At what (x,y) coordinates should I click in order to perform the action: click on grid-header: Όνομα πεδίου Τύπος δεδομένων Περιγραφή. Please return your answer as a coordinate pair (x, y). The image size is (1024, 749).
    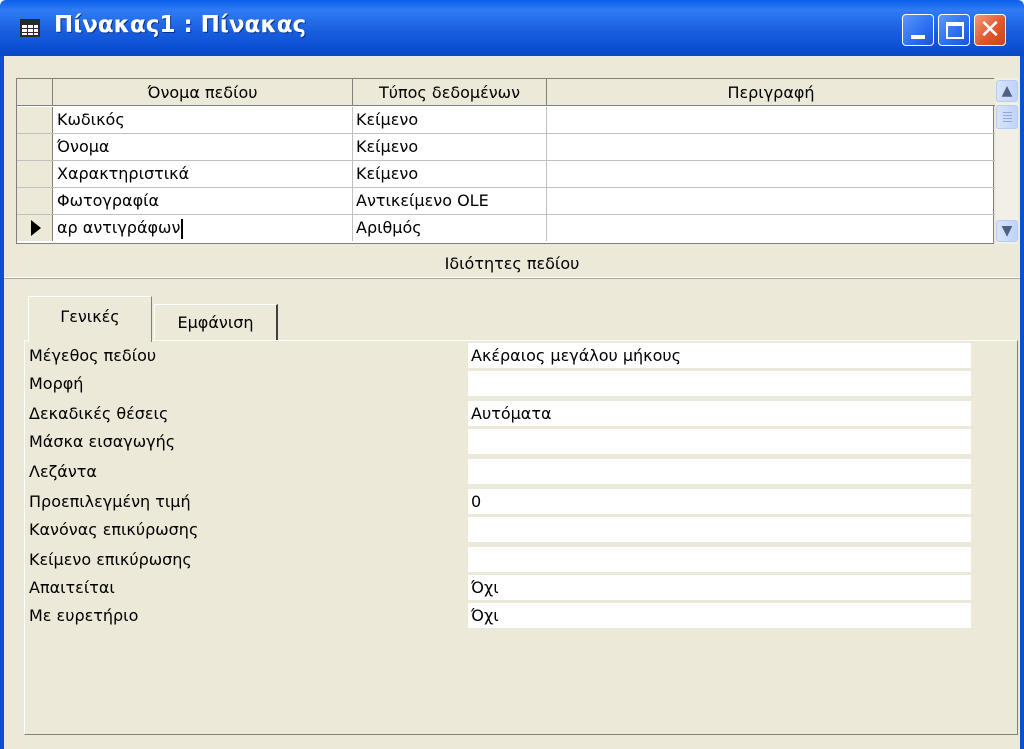
    Looking at the image, I should click on (506, 92).